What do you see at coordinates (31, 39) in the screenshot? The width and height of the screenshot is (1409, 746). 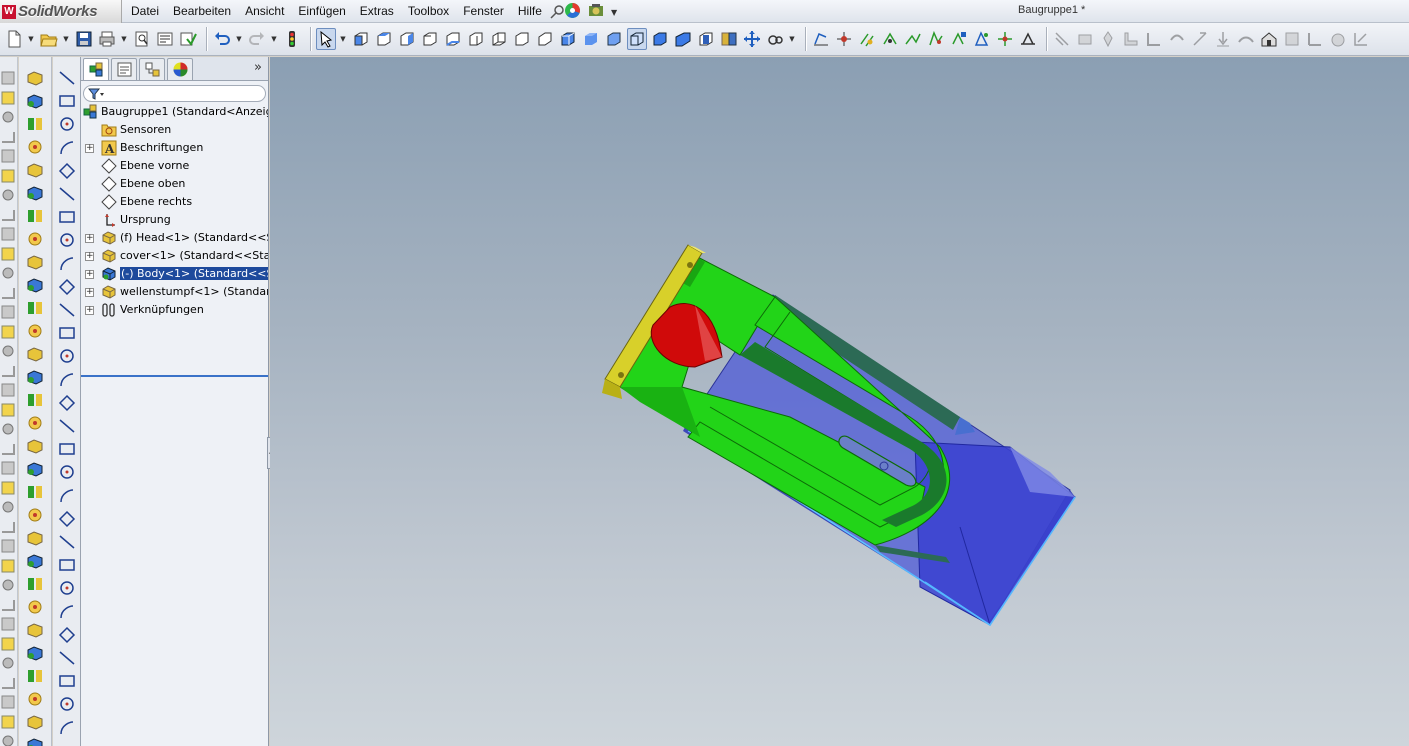 I see `new-document-dropdown: ▼` at bounding box center [31, 39].